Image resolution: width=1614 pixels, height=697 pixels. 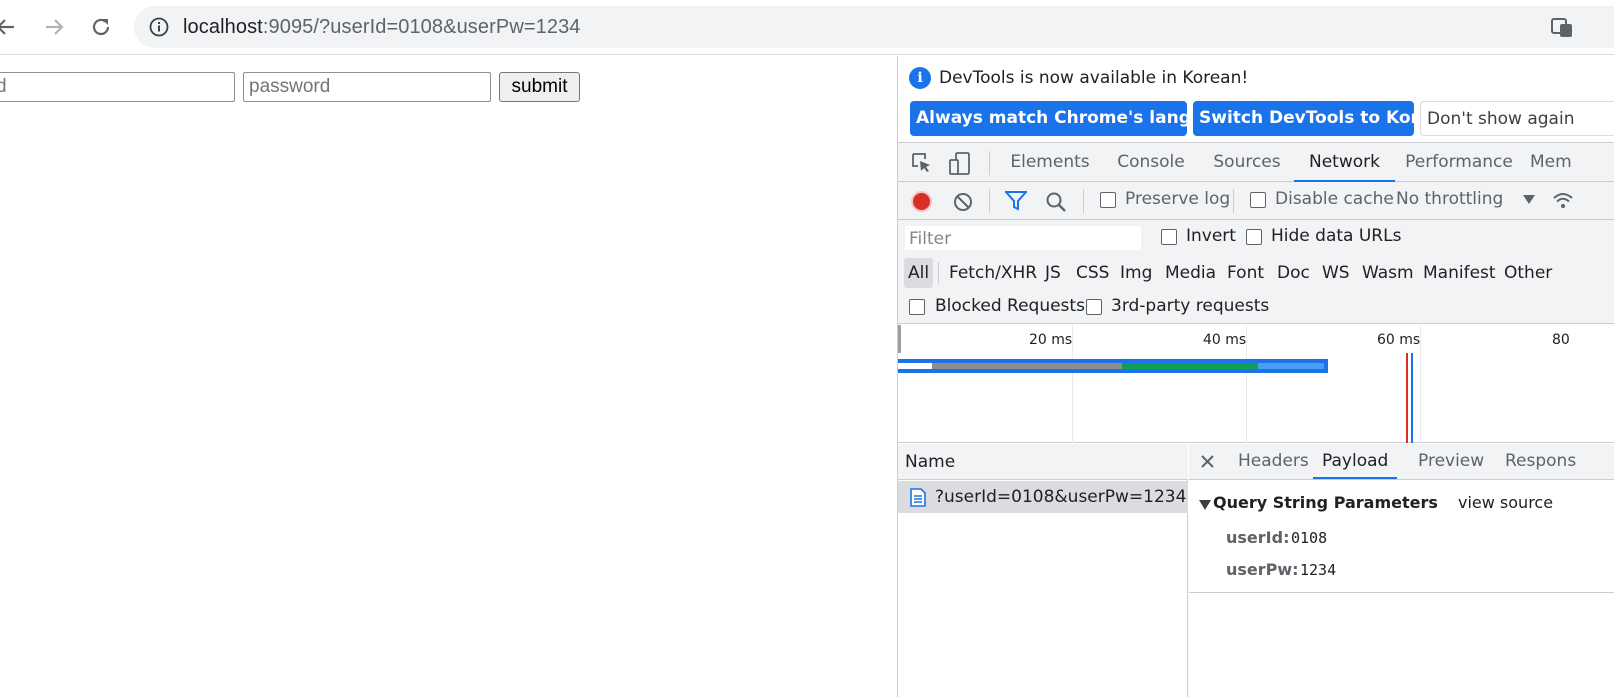 I want to click on disable-cache-label: Disable cache, so click(x=1334, y=199).